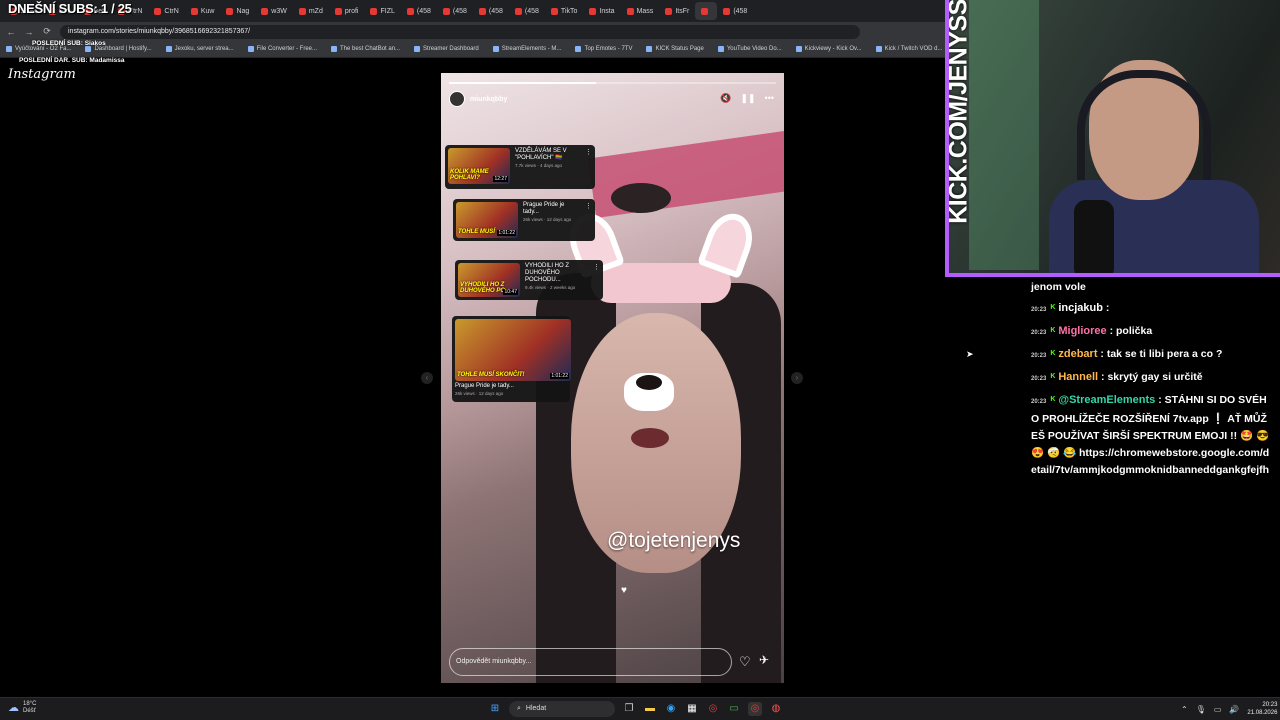  What do you see at coordinates (564, 11) in the screenshot?
I see `browser-tab: TikTo` at bounding box center [564, 11].